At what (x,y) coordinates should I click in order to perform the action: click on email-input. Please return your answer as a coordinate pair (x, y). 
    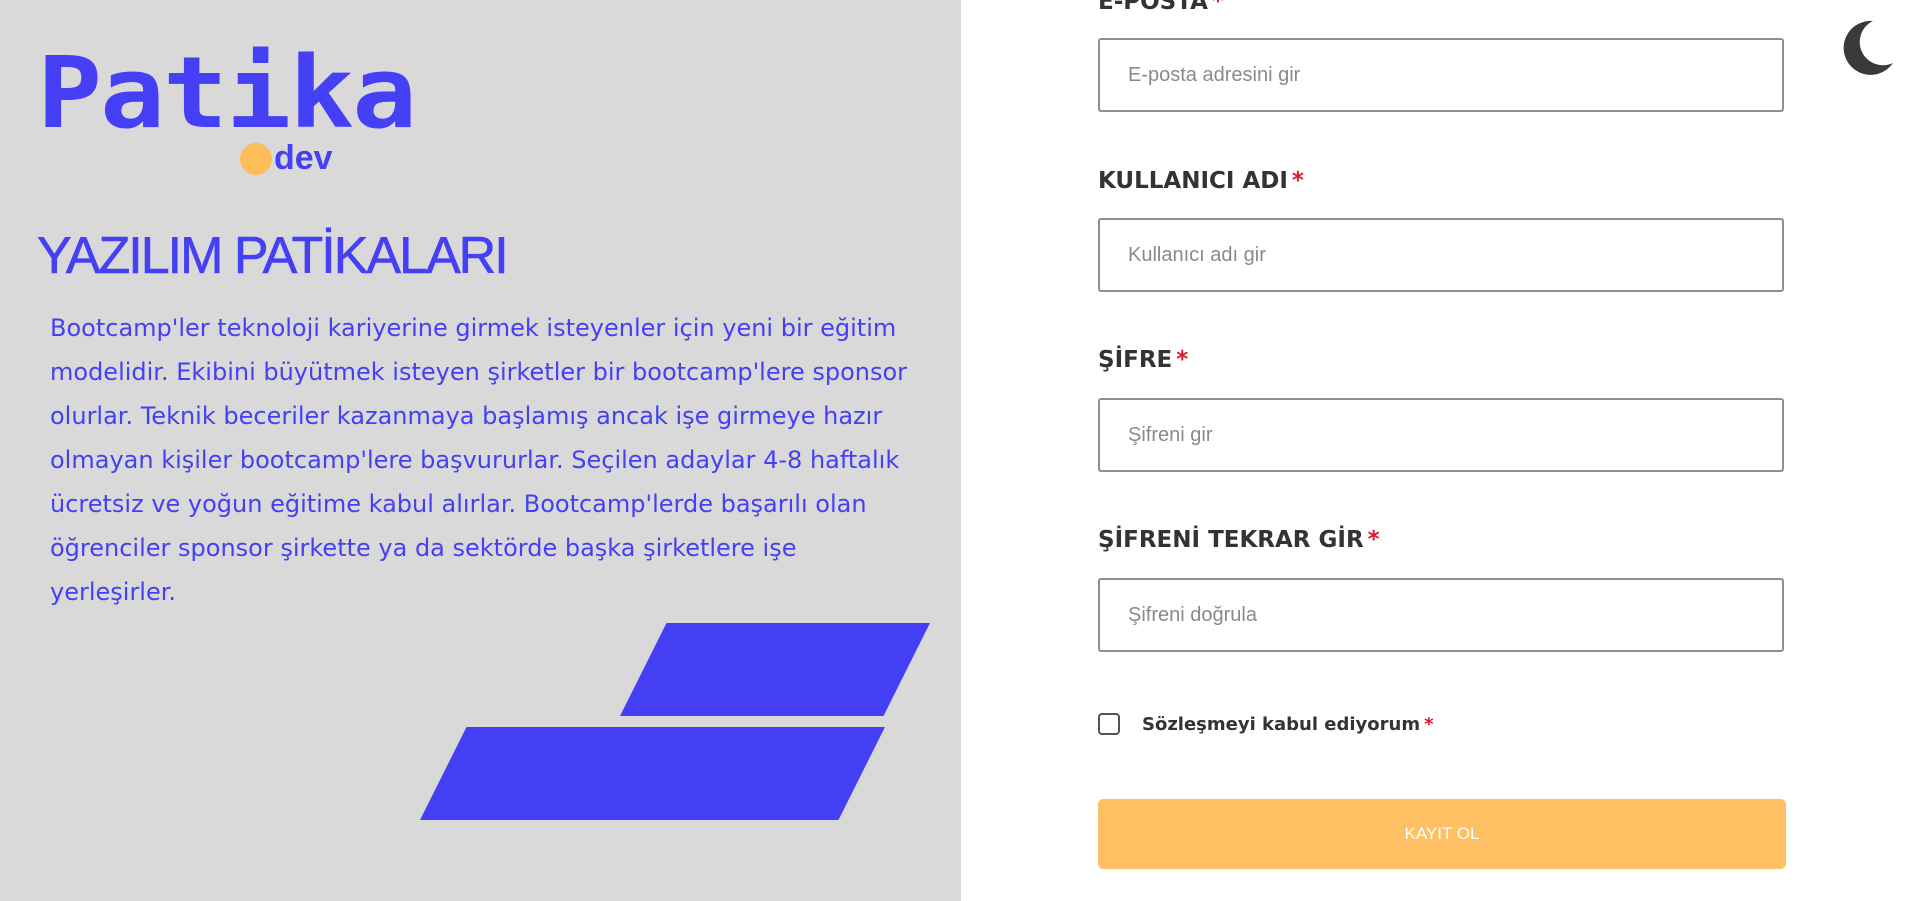
    Looking at the image, I should click on (1441, 75).